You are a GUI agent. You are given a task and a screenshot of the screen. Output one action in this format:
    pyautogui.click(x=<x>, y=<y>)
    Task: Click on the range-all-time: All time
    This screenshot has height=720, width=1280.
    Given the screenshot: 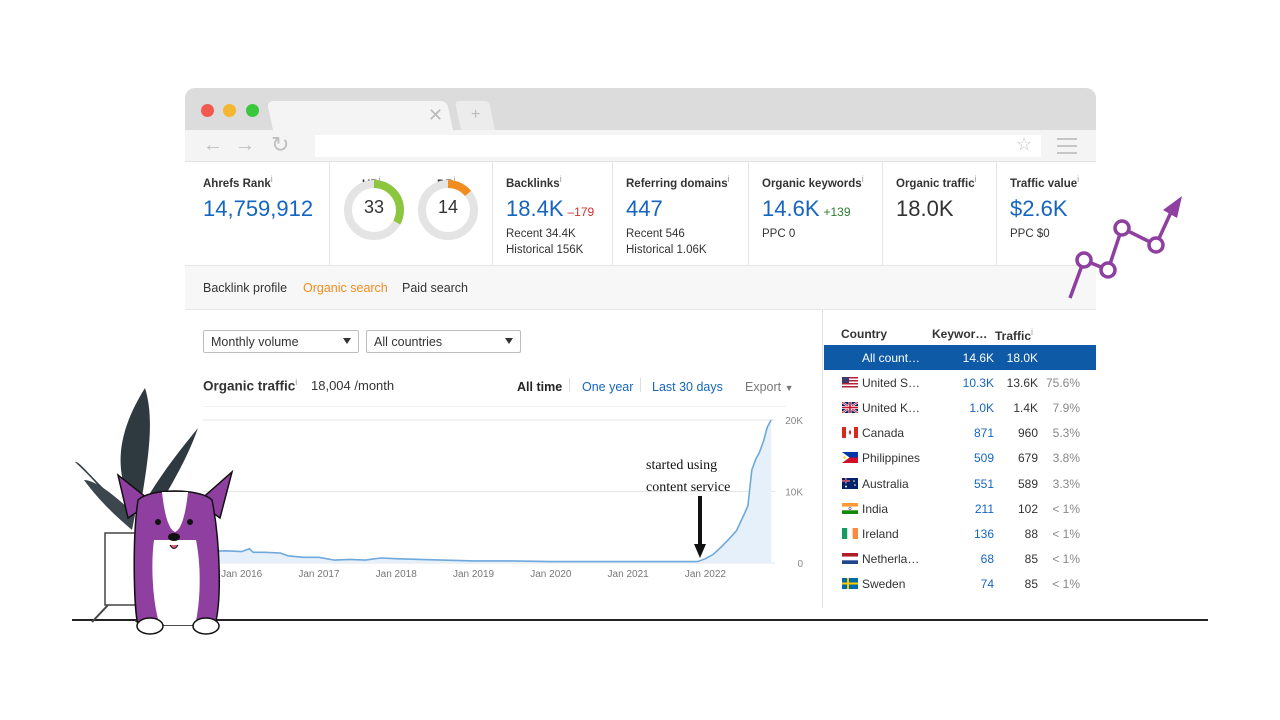 What is the action you would take?
    pyautogui.click(x=539, y=387)
    